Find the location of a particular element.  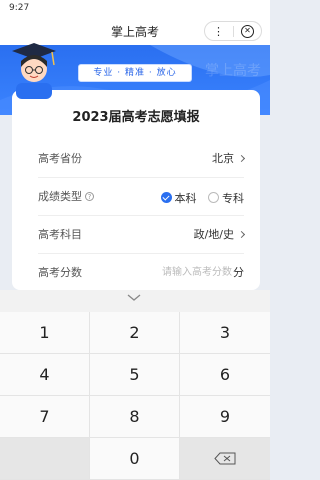

status-bar: 9:27 is located at coordinates (135, 8).